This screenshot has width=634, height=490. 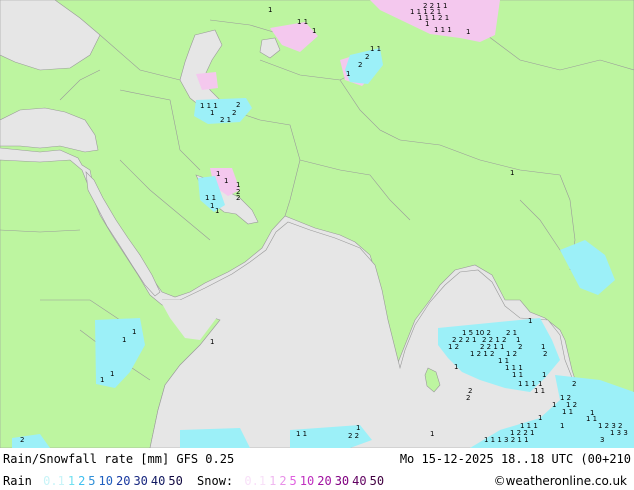 I want to click on precip-value-label: 1 1 1 3 2 1 1, so click(x=506, y=440).